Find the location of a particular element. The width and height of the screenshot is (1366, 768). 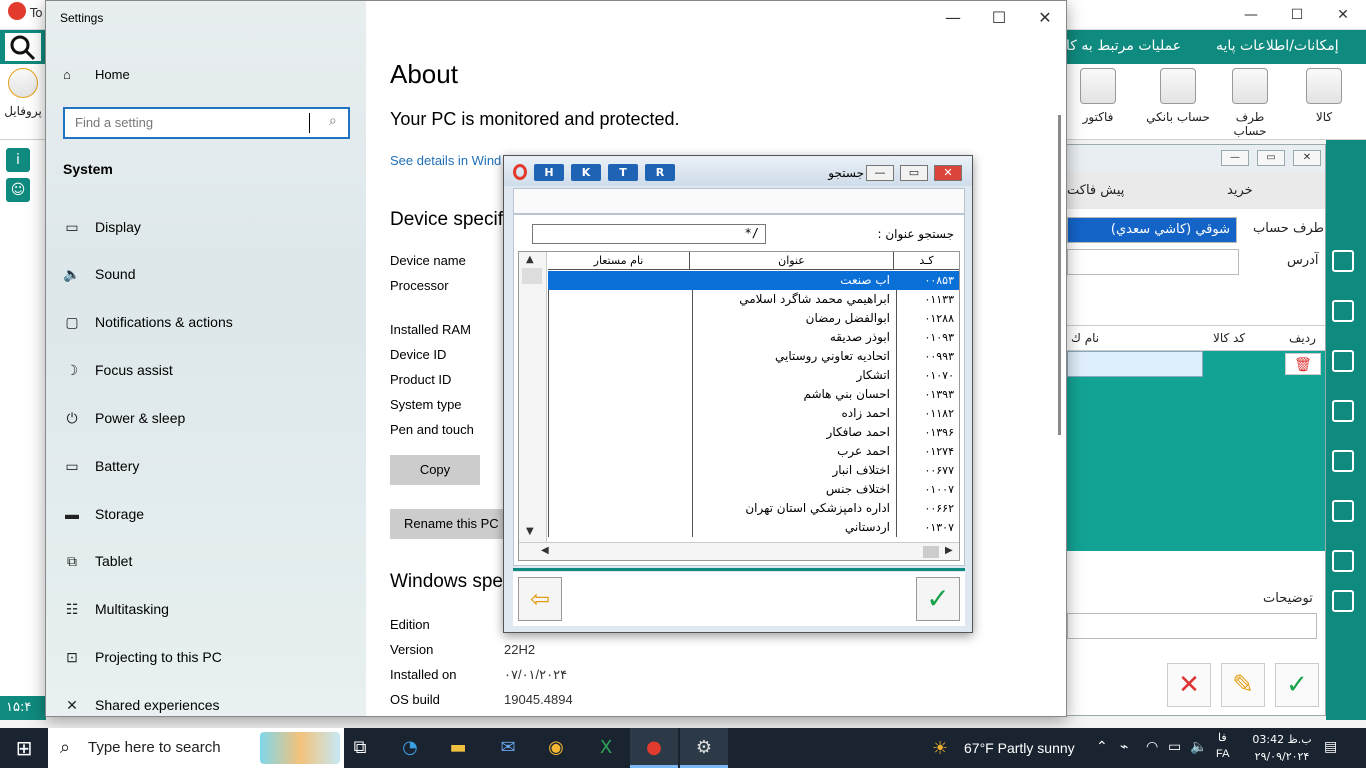

wifi-icon: ◠ is located at coordinates (1152, 746).